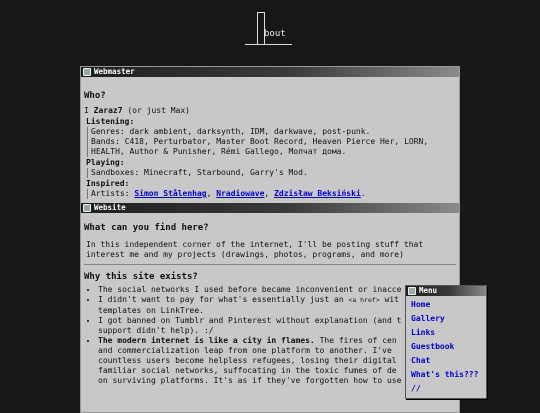 This screenshot has width=540, height=413. I want to click on menu-item-guestbook: Guestbook, so click(448, 347).